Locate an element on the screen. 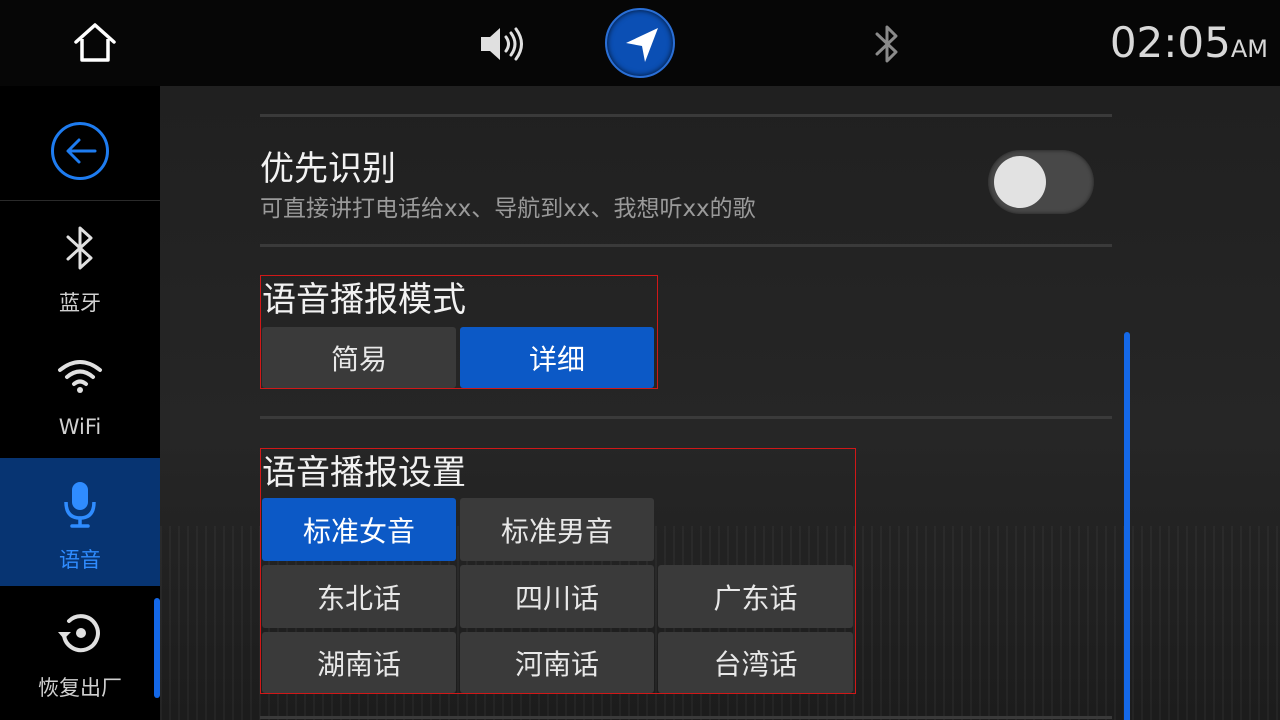 The width and height of the screenshot is (1280, 720). broadcast-mode-group: 语音播报模式 简易 详细 is located at coordinates (459, 332).